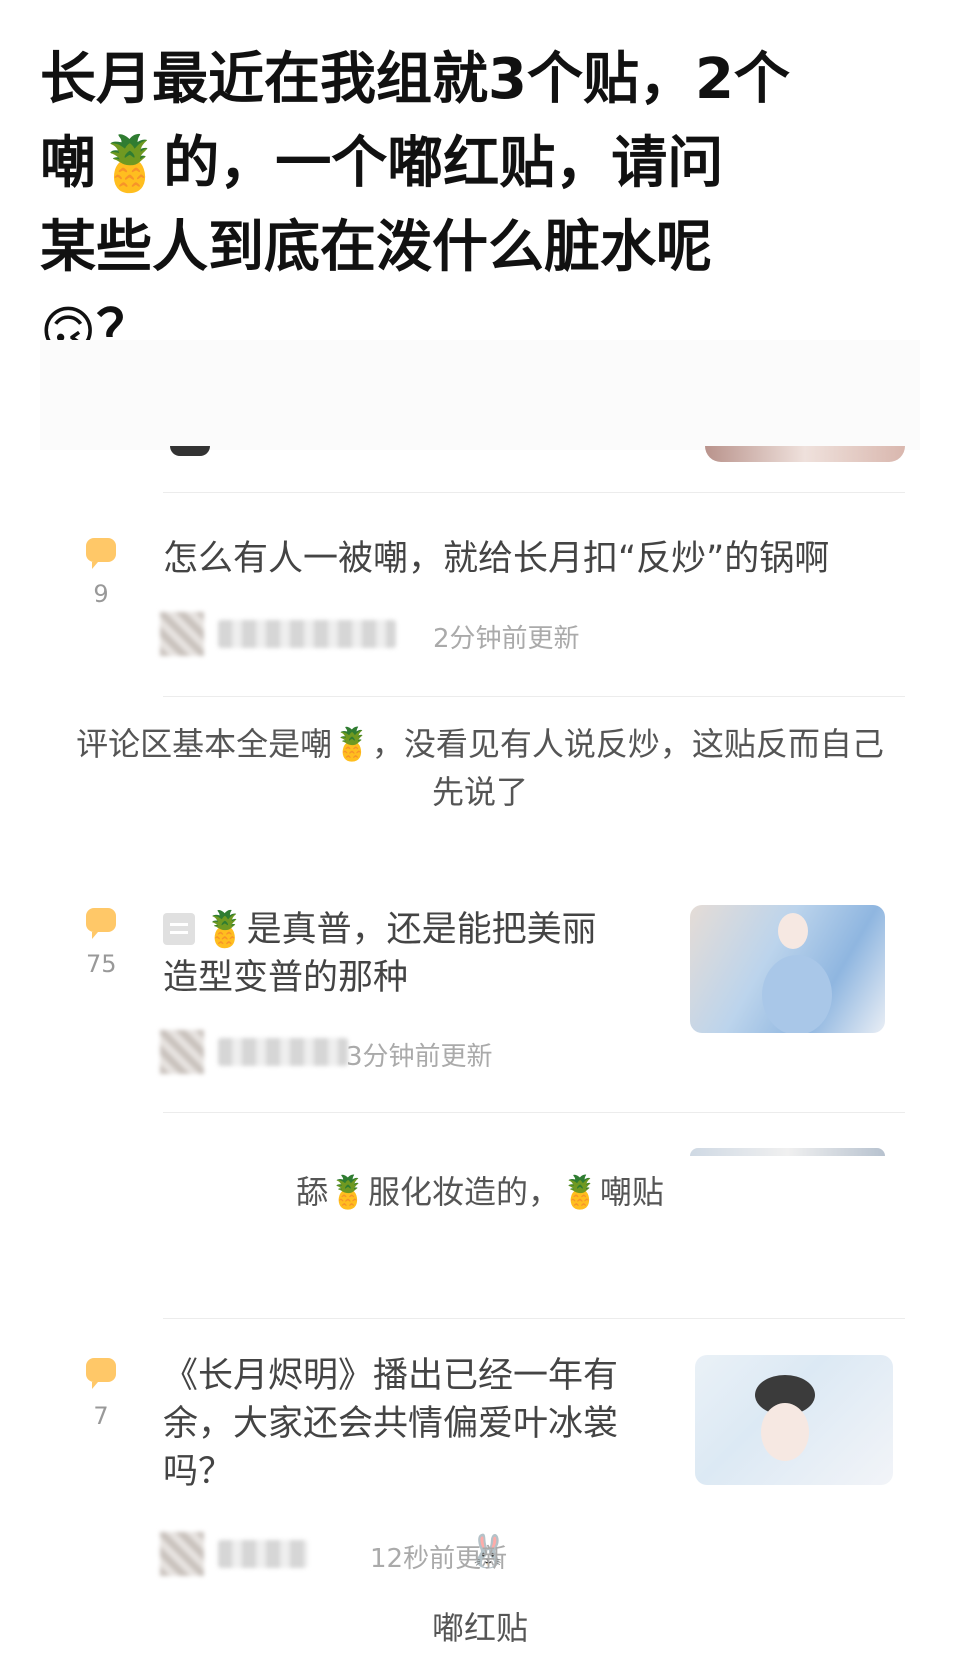 This screenshot has width=960, height=1655. What do you see at coordinates (312, 1192) in the screenshot?
I see `caption-text: 舔` at bounding box center [312, 1192].